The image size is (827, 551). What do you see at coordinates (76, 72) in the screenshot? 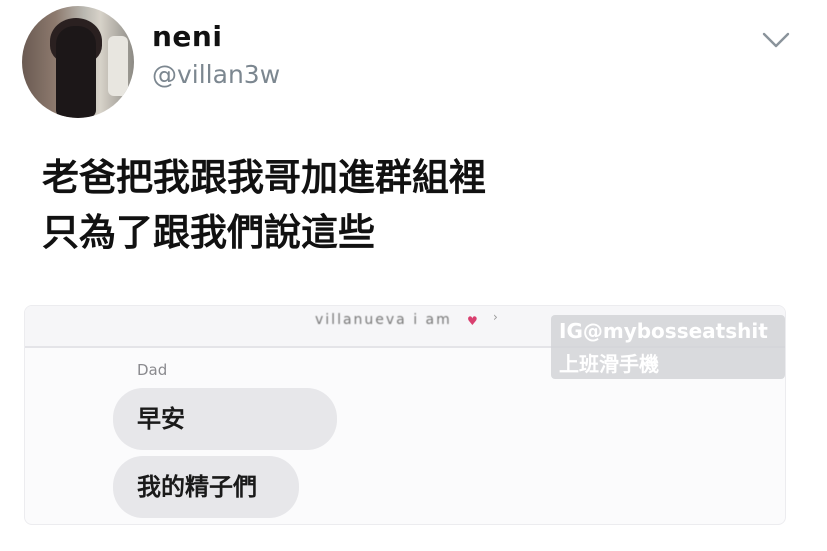
I see `avatar-figure` at bounding box center [76, 72].